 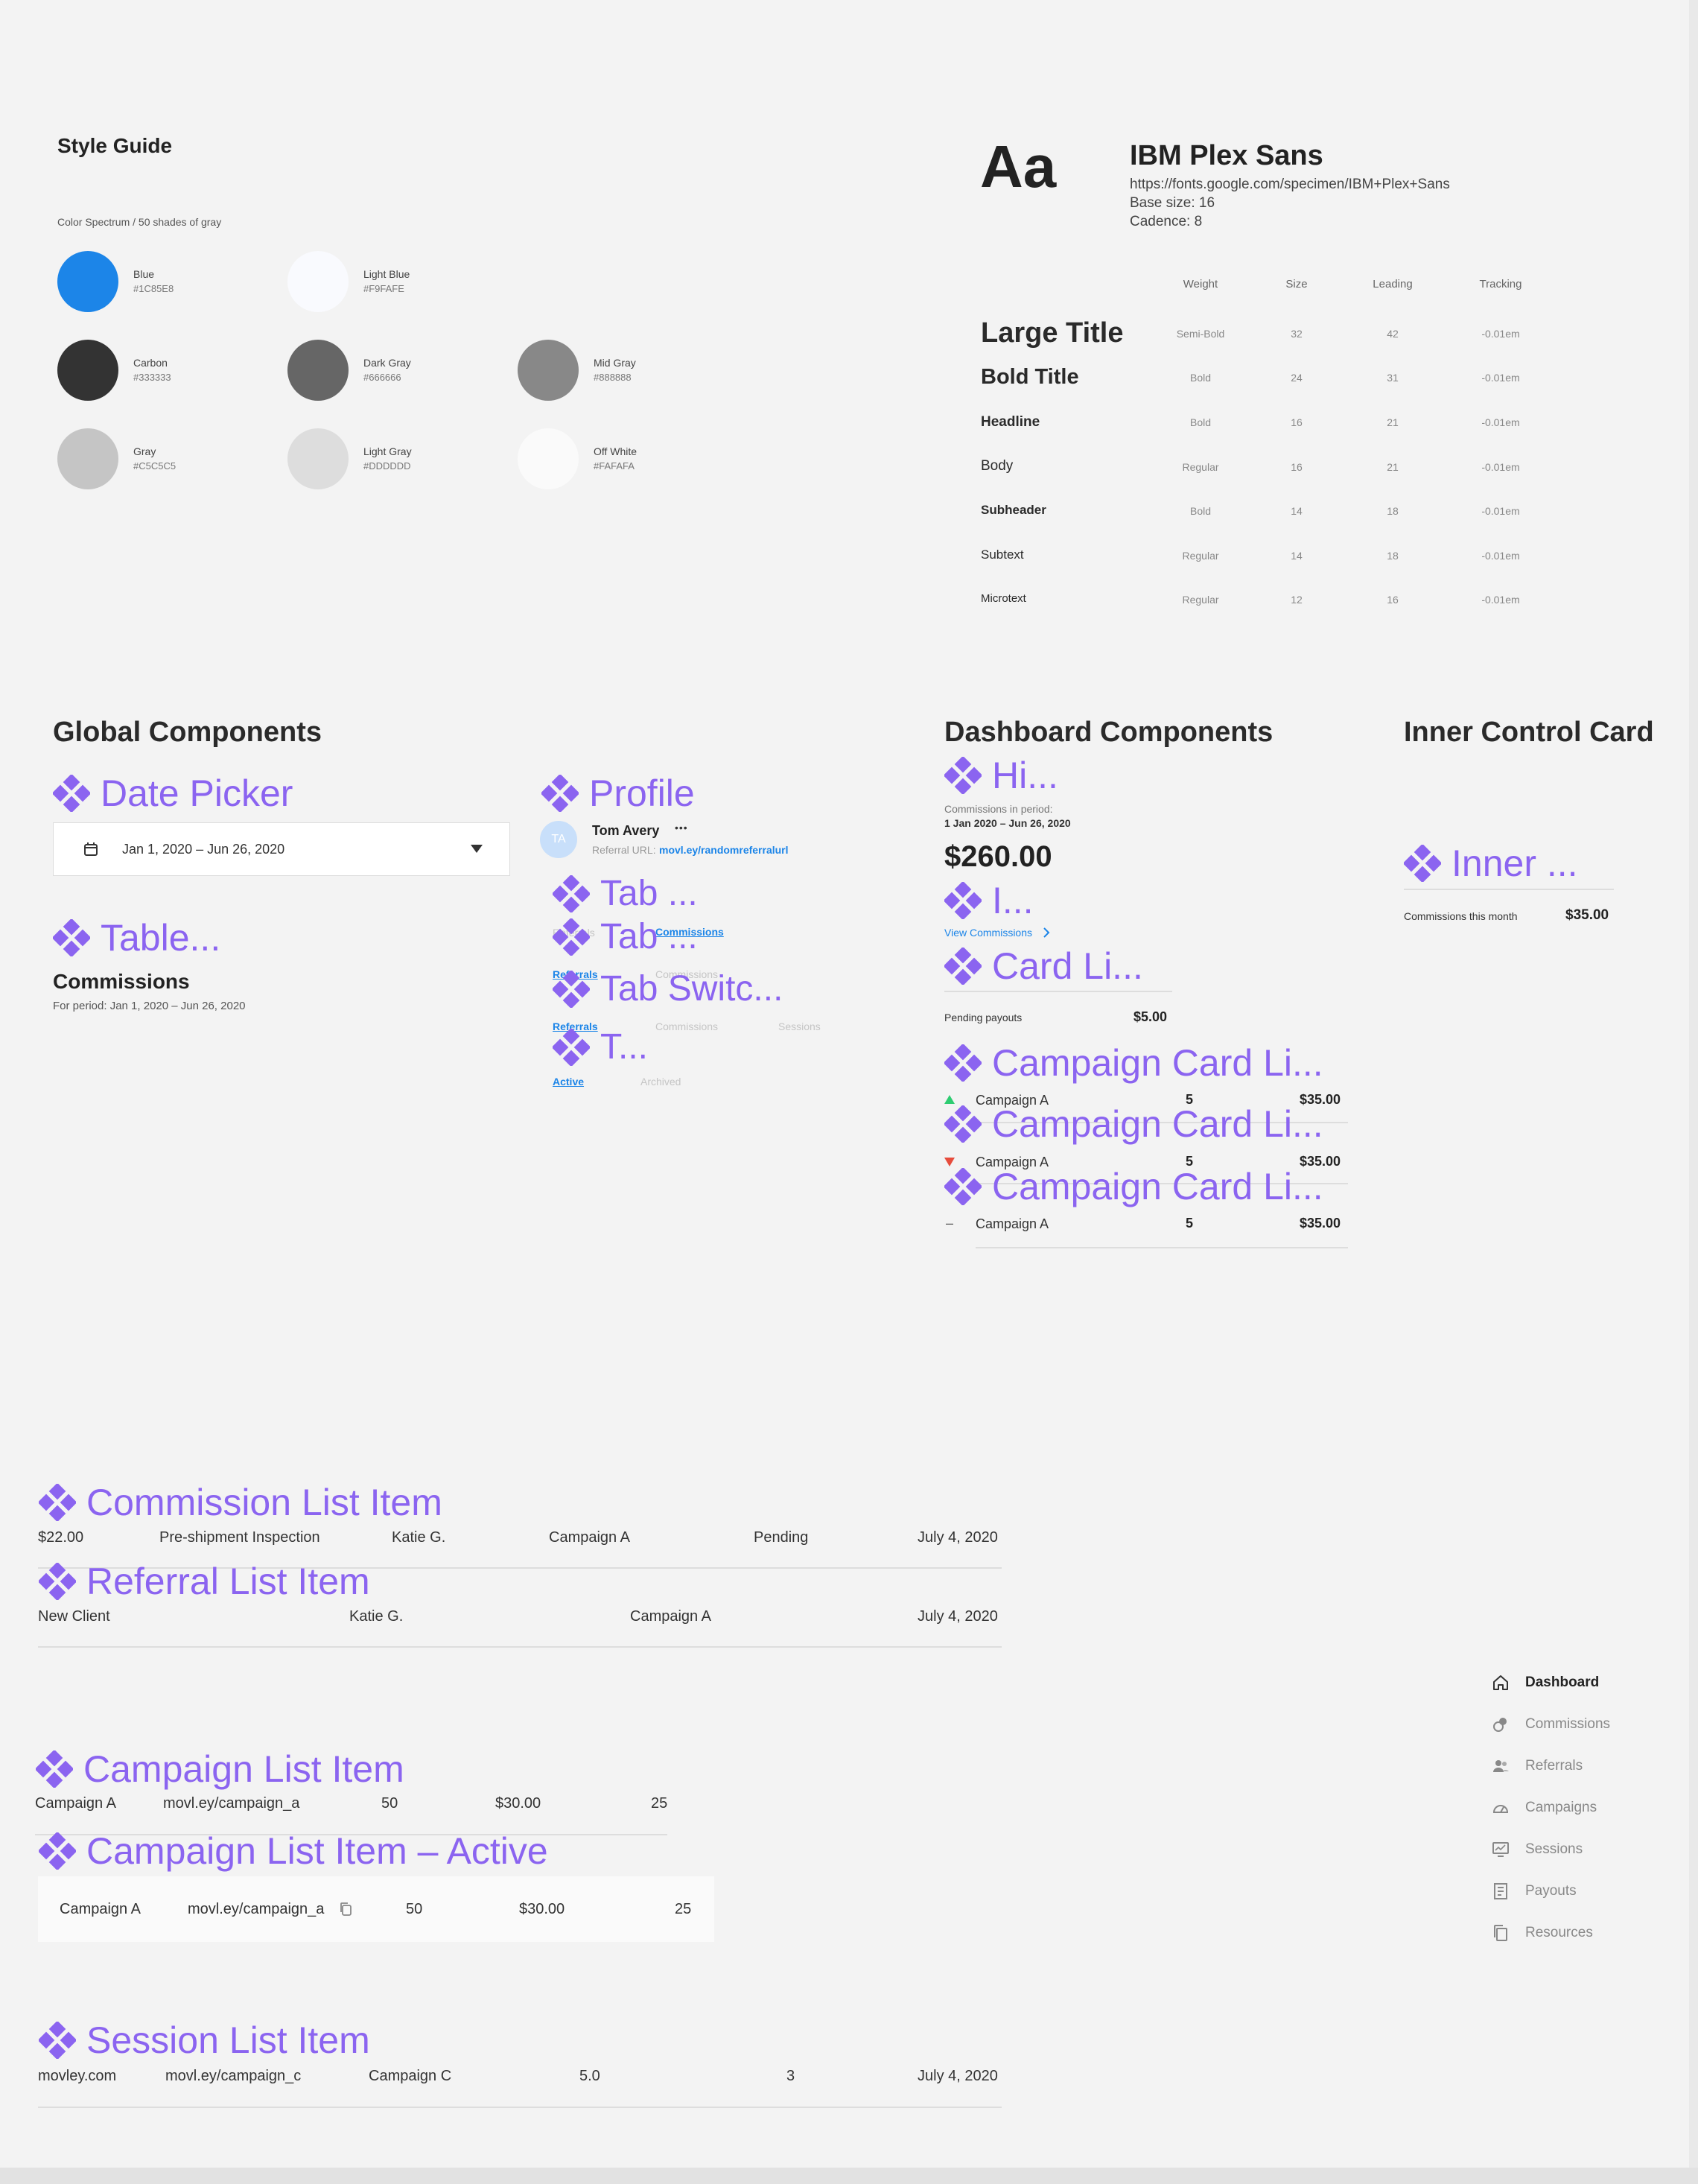 I want to click on referral-type: New Client, so click(x=74, y=1616).